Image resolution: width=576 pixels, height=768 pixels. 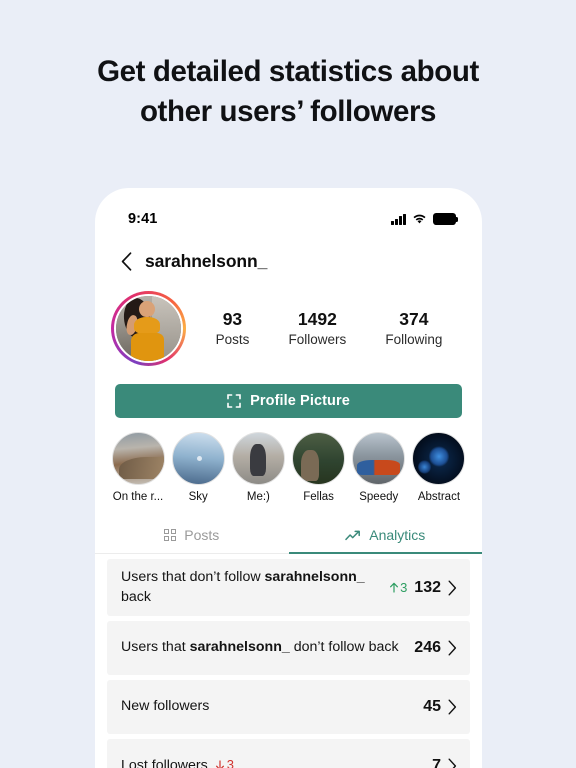 What do you see at coordinates (165, 706) in the screenshot?
I see `label-part-pre: New followers` at bounding box center [165, 706].